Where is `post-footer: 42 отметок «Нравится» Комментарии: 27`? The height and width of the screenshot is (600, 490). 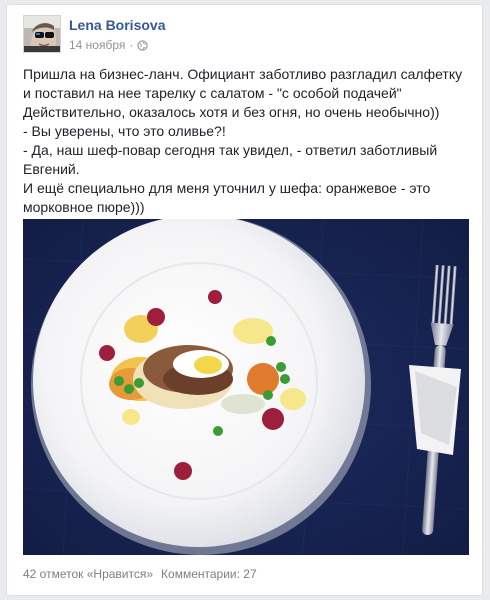 post-footer: 42 отметок «Нравится» Комментарии: 27 is located at coordinates (140, 574).